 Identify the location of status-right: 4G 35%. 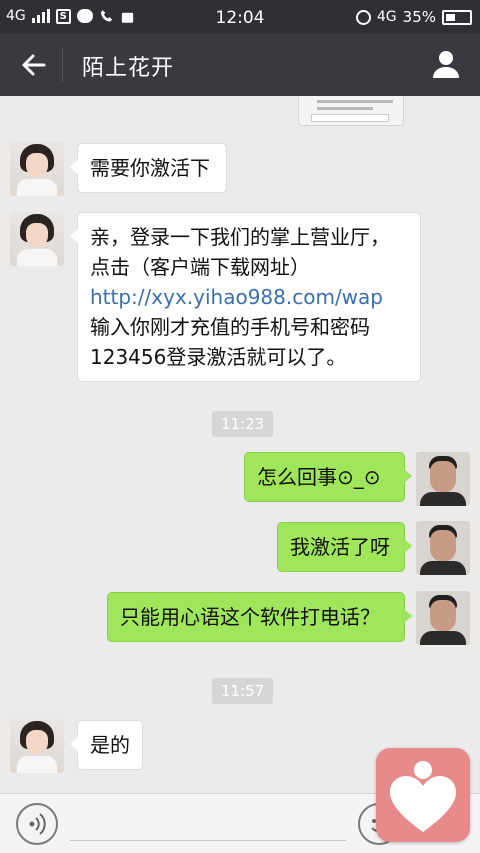
(413, 17).